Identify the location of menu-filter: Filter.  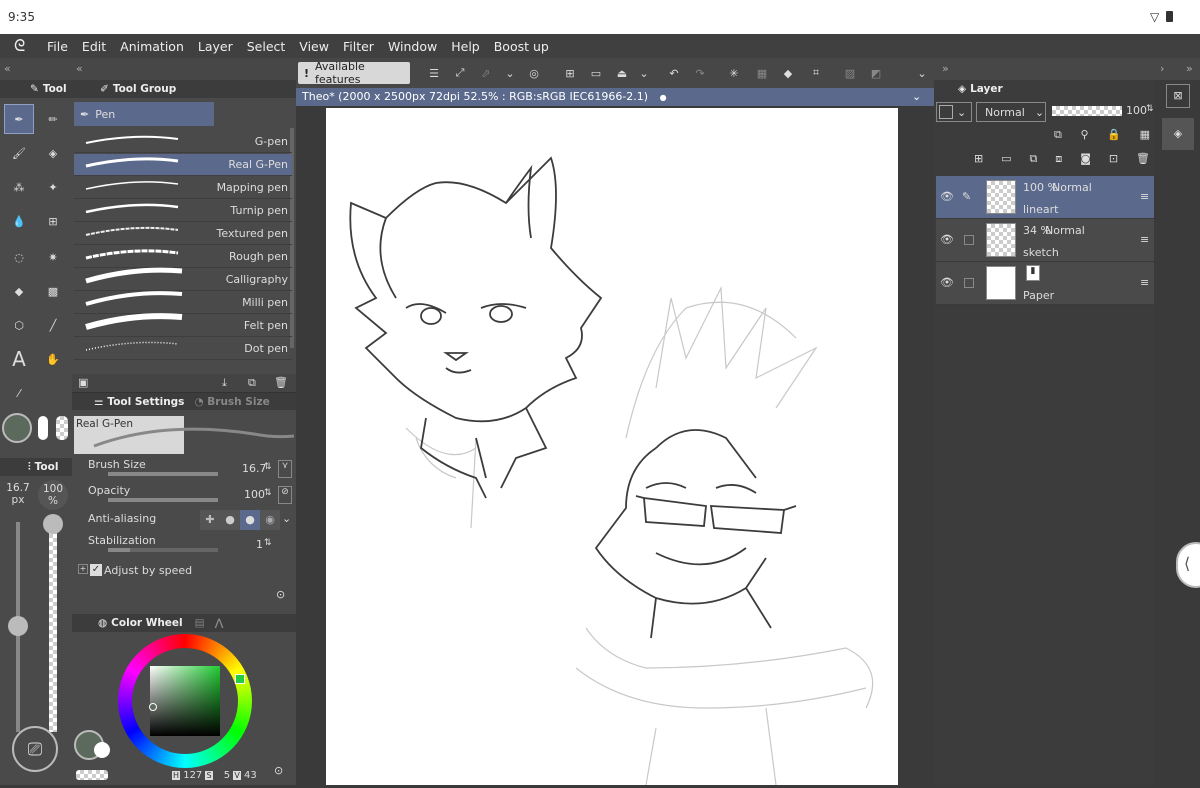
(358, 46).